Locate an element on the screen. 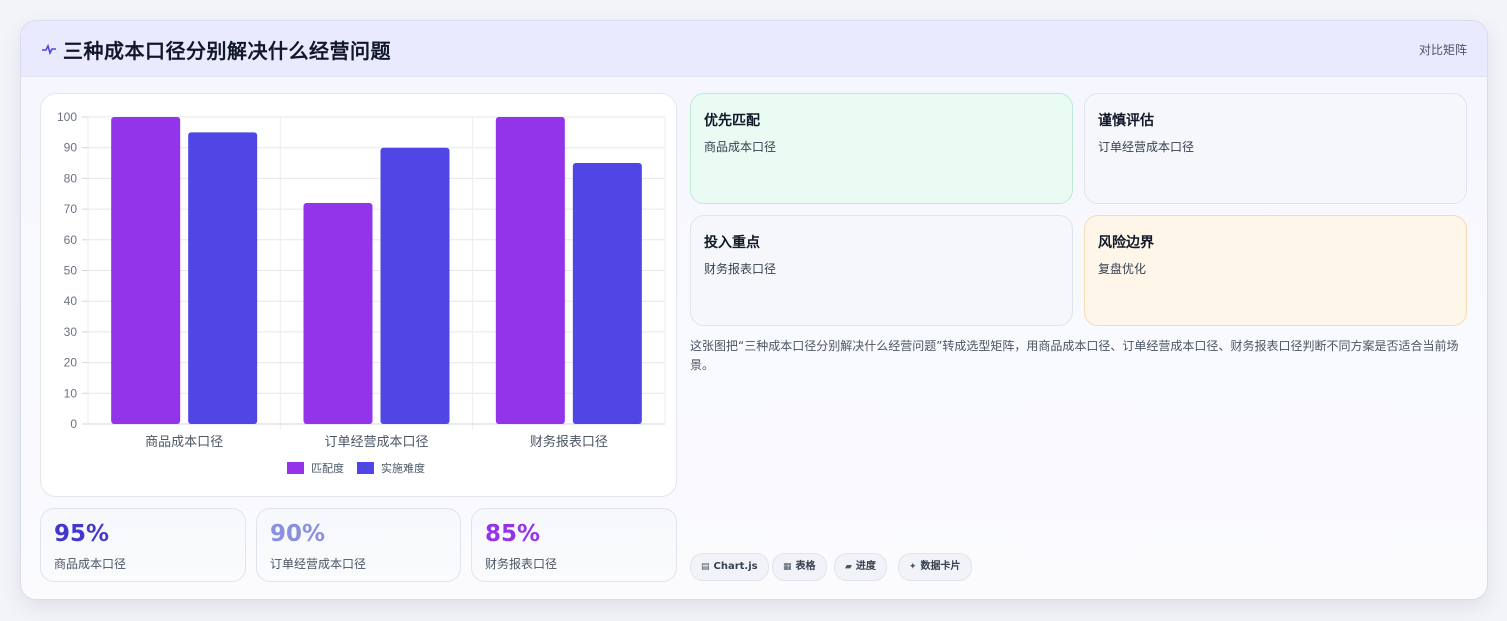 This screenshot has height=621, width=1507. stat-card-2: 90% 订单经营成本口径 is located at coordinates (358, 545).